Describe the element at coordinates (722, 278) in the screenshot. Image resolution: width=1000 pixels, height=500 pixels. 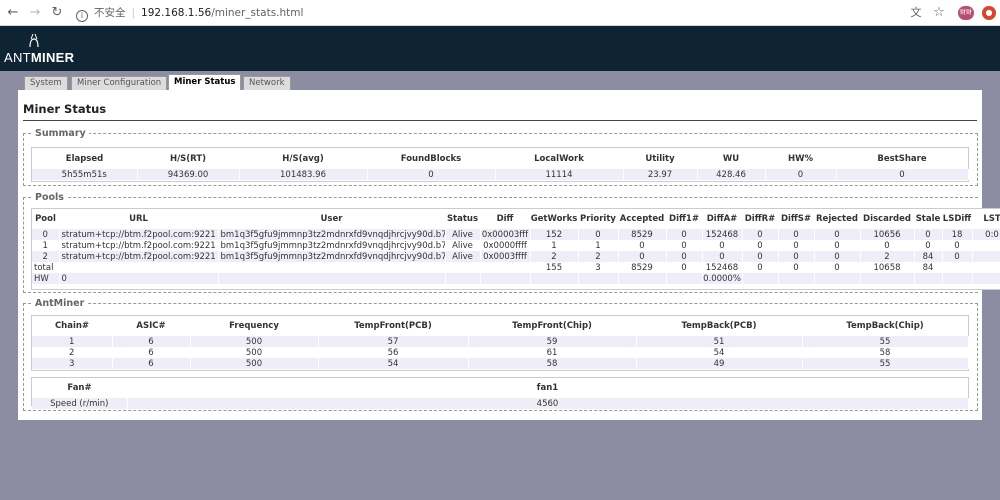
I see `pool-cell: 0.0000%` at that location.